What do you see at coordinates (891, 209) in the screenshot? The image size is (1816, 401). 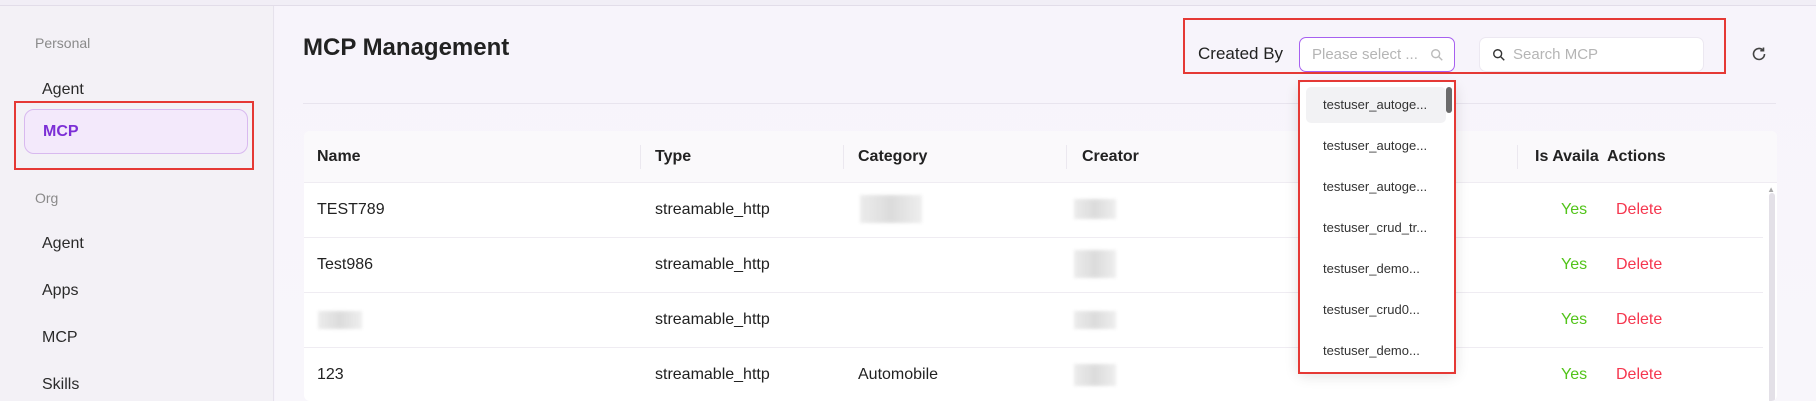 I see `blurred-category` at bounding box center [891, 209].